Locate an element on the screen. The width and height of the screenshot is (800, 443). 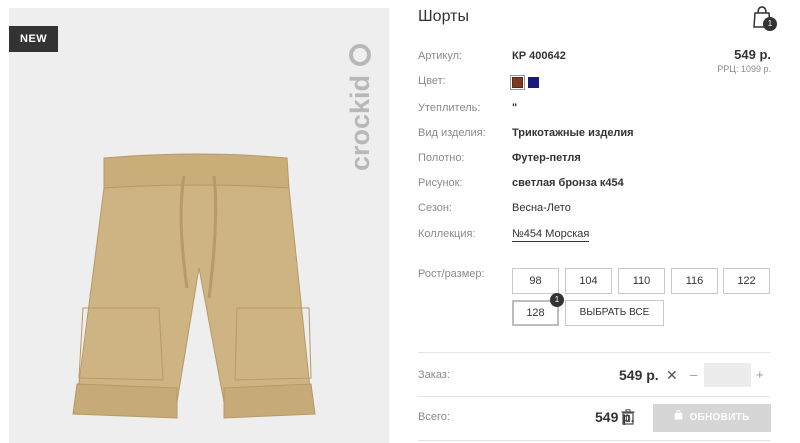
size-110-button: 110 is located at coordinates (641, 281).